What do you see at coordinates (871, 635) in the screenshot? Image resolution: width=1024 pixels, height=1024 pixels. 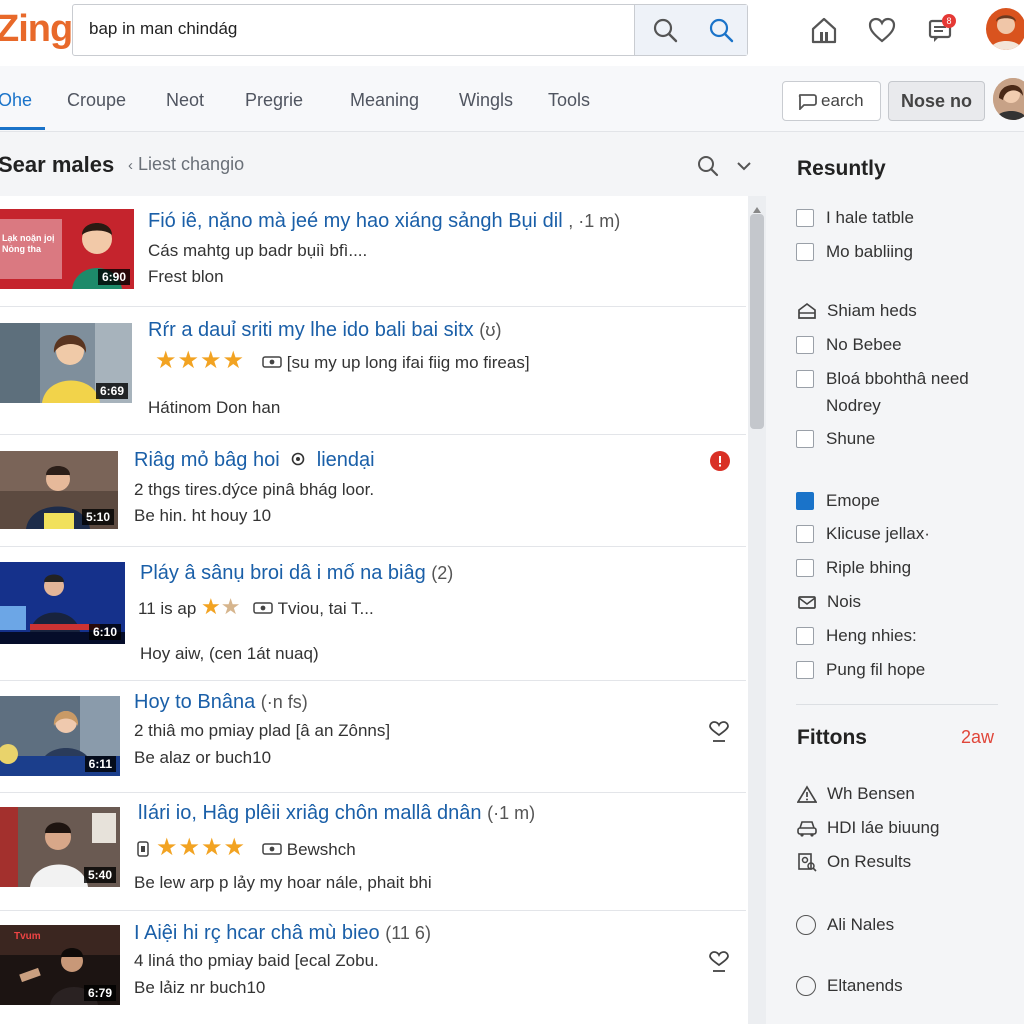 I see `filter-option-label: Heng nhies:` at bounding box center [871, 635].